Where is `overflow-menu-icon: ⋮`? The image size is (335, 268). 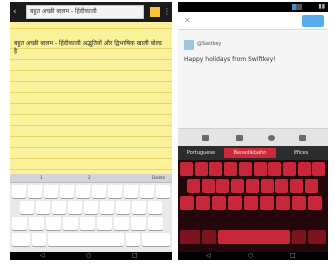
overflow-menu-icon: ⋮ is located at coordinates (167, 12).